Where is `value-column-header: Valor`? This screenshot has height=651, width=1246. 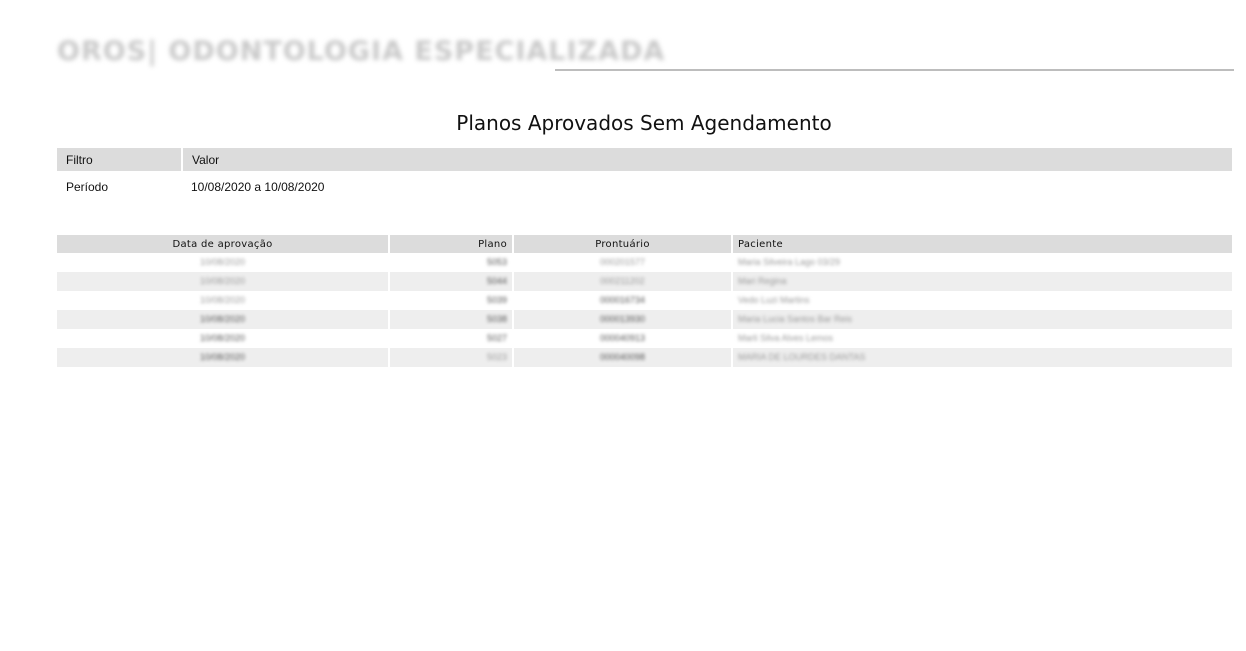 value-column-header: Valor is located at coordinates (707, 159).